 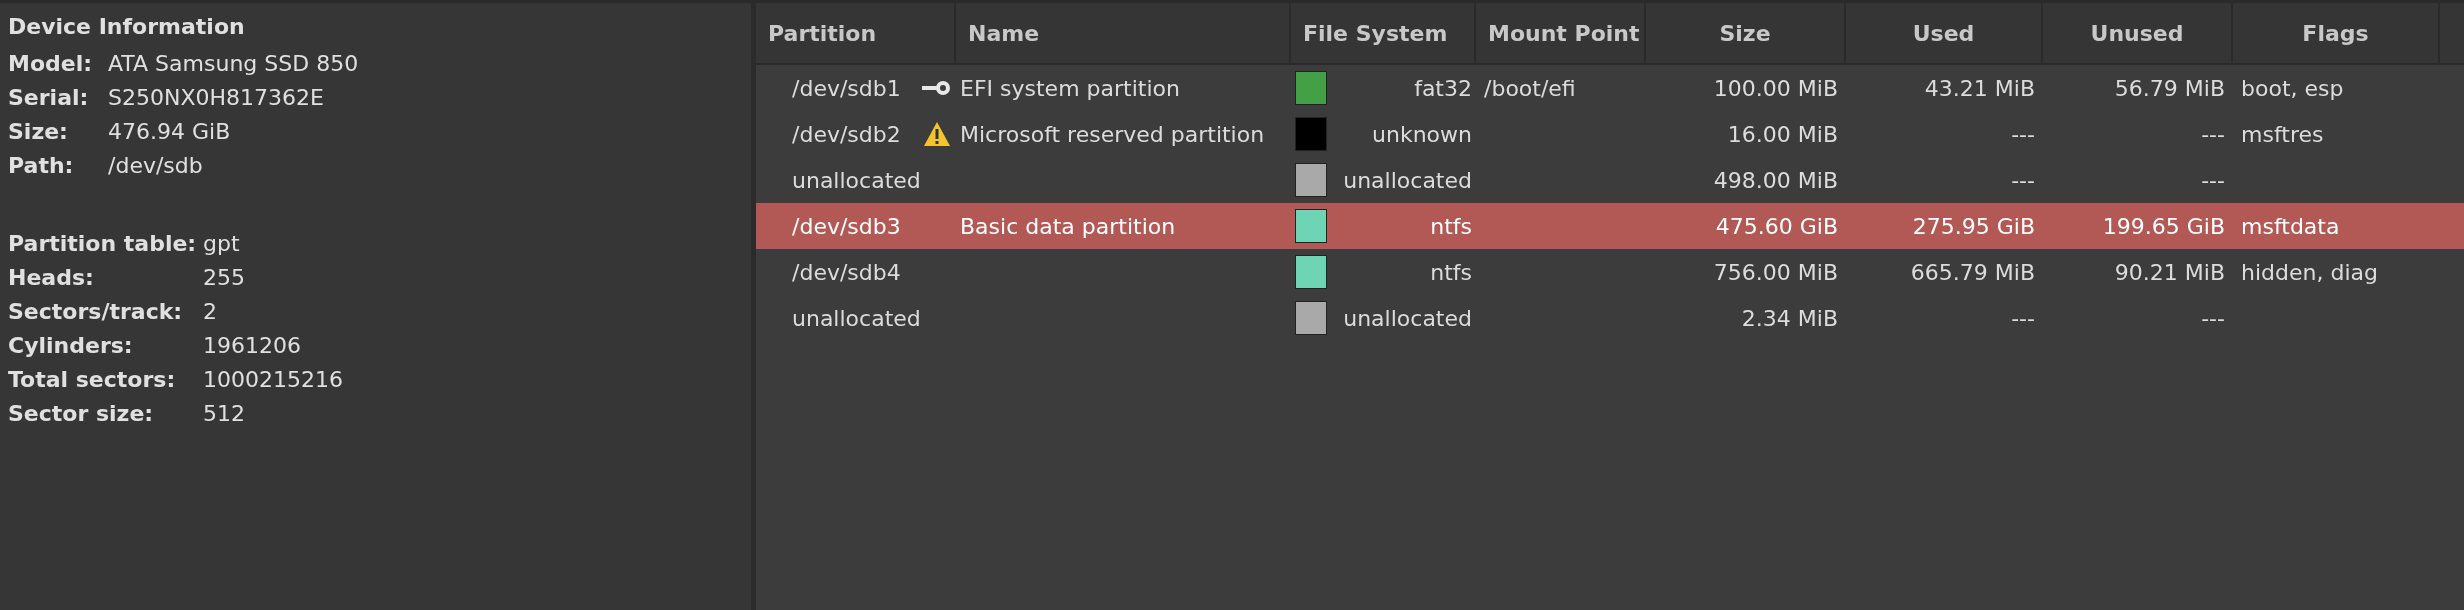 What do you see at coordinates (856, 33) in the screenshot?
I see `column-header: Partition` at bounding box center [856, 33].